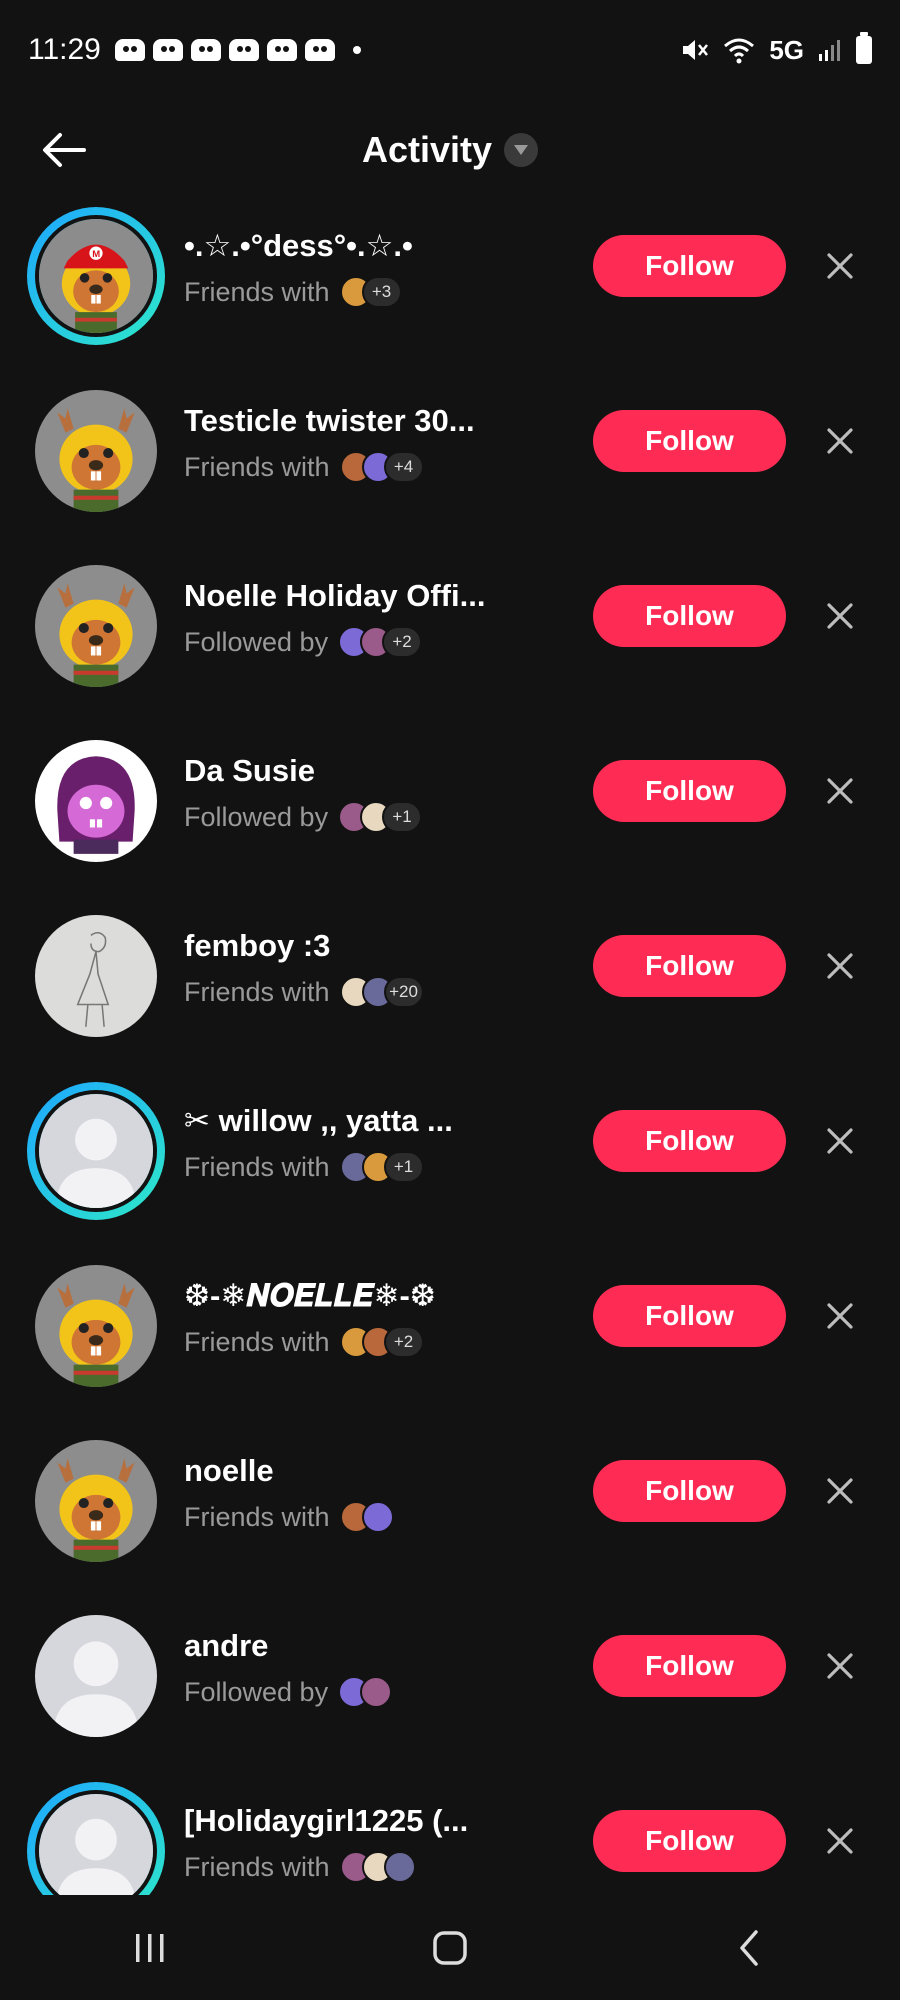  Describe the element at coordinates (381, 292) in the screenshot. I see `mutual-count-badge: +3` at that location.